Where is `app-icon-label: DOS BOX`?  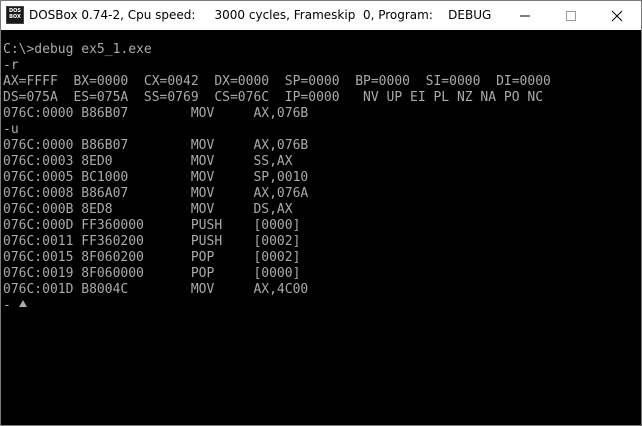 app-icon-label: DOS BOX is located at coordinates (14, 14).